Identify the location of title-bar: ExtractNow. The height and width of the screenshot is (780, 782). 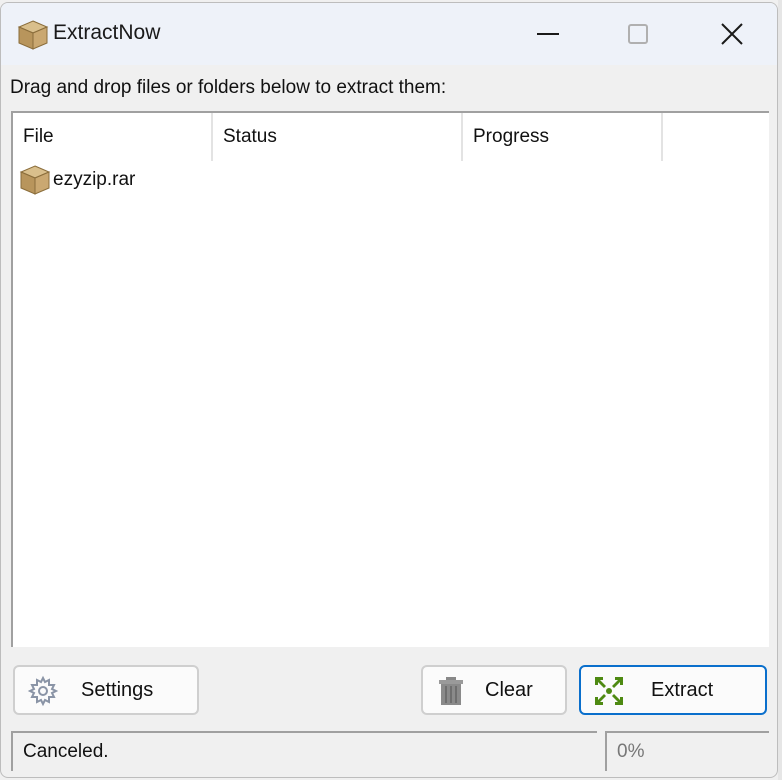
(389, 34).